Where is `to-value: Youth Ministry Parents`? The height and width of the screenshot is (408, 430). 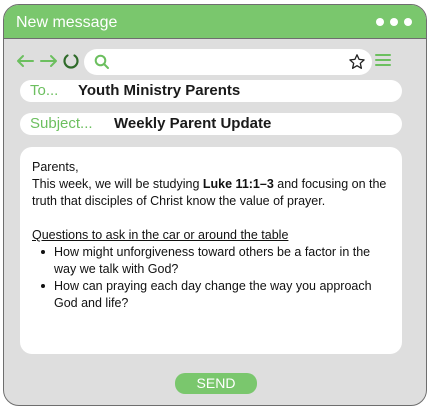
to-value: Youth Ministry Parents is located at coordinates (159, 91).